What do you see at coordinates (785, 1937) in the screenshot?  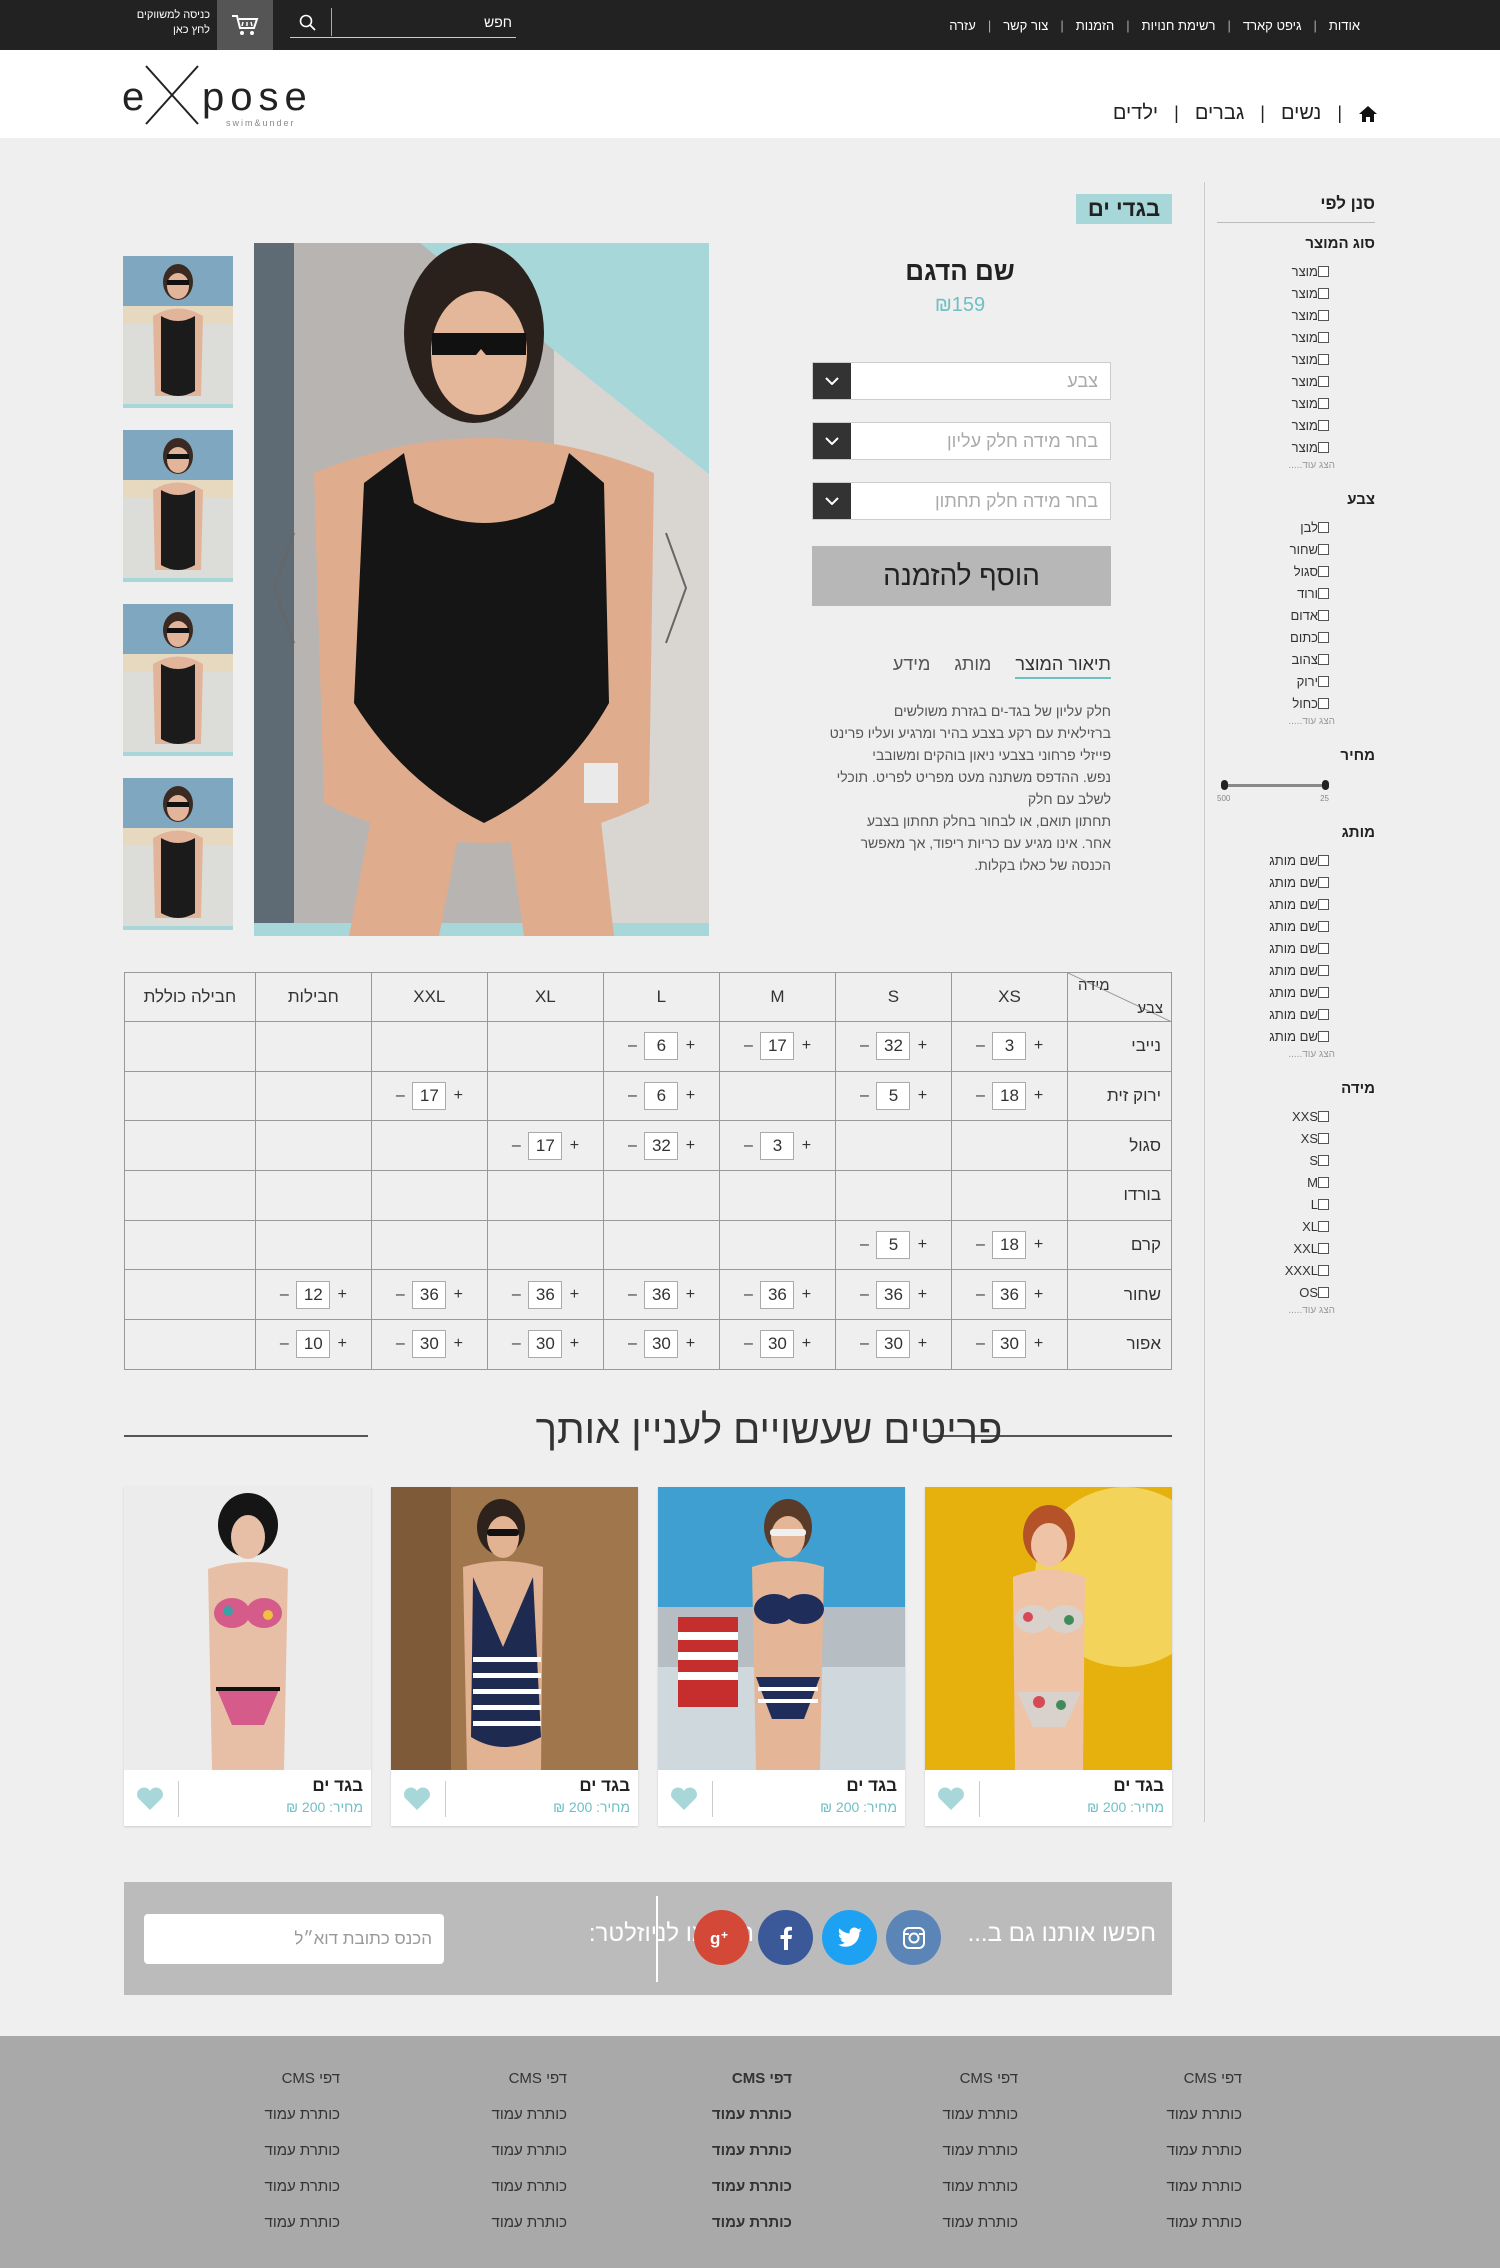 I see `facebook-icon` at bounding box center [785, 1937].